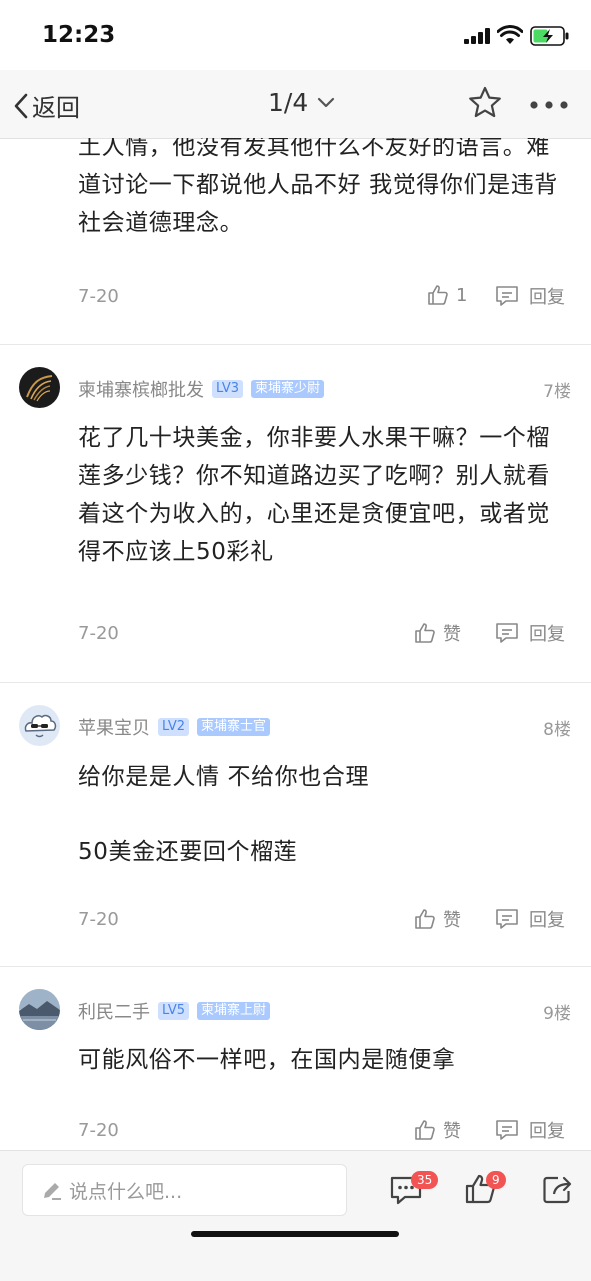 Image resolution: width=591 pixels, height=1281 pixels. Describe the element at coordinates (485, 1190) in the screenshot. I see `like-post-button: 9` at that location.